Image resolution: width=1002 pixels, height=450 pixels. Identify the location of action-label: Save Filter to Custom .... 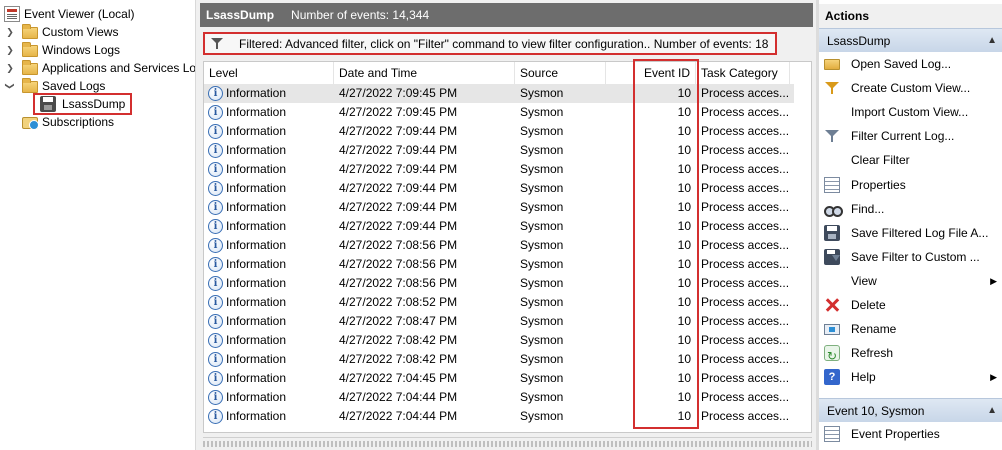
(915, 256).